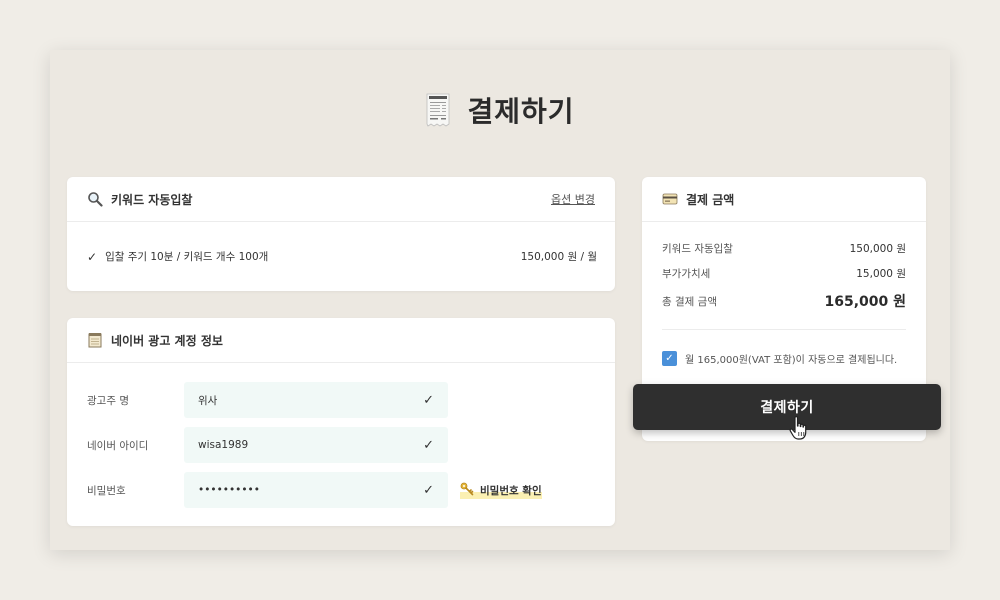 This screenshot has width=1000, height=600. What do you see at coordinates (108, 400) in the screenshot?
I see `advertiser-name-label: 광고주 명` at bounding box center [108, 400].